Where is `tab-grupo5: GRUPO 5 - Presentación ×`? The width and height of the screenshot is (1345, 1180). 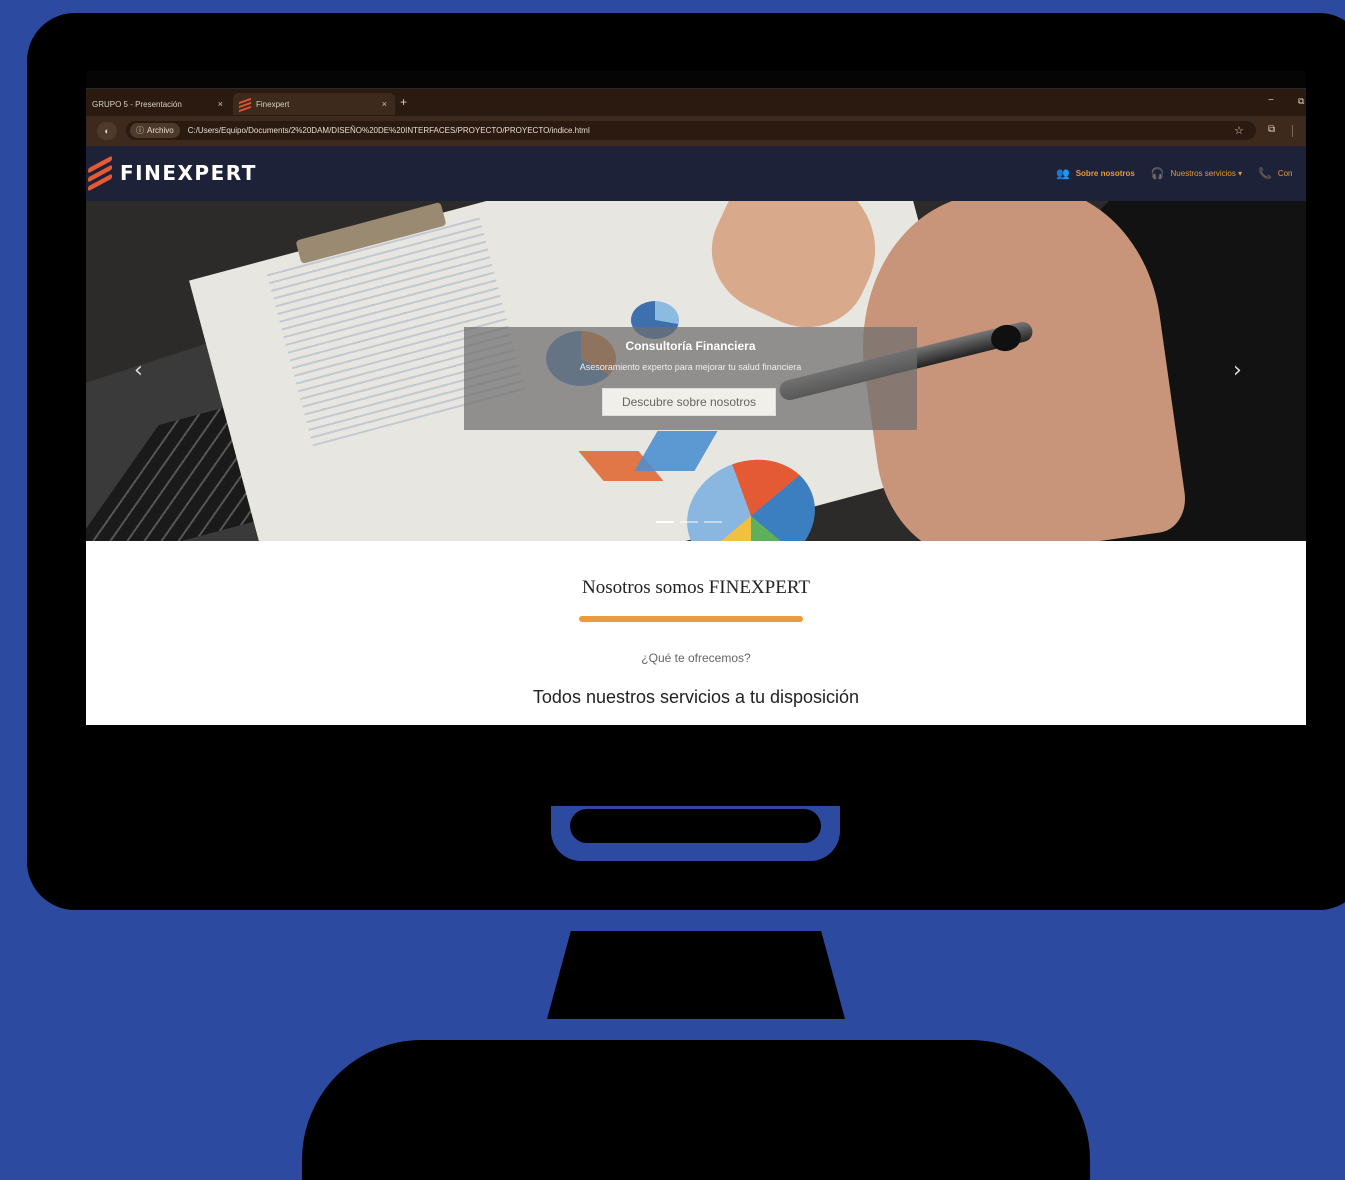
tab-grupo5: GRUPO 5 - Presentación × is located at coordinates (158, 104).